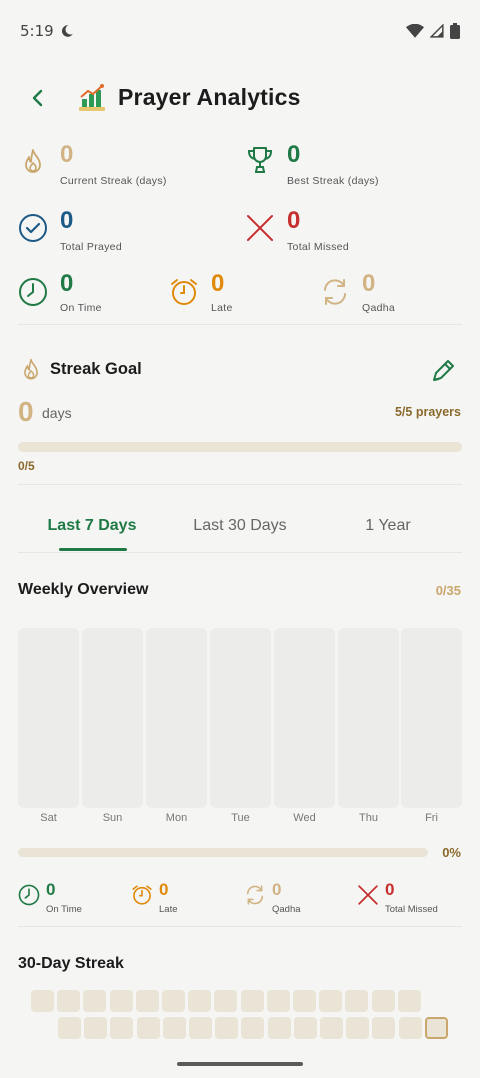  I want to click on weekly-total-missed-label: Total Missed, so click(411, 909).